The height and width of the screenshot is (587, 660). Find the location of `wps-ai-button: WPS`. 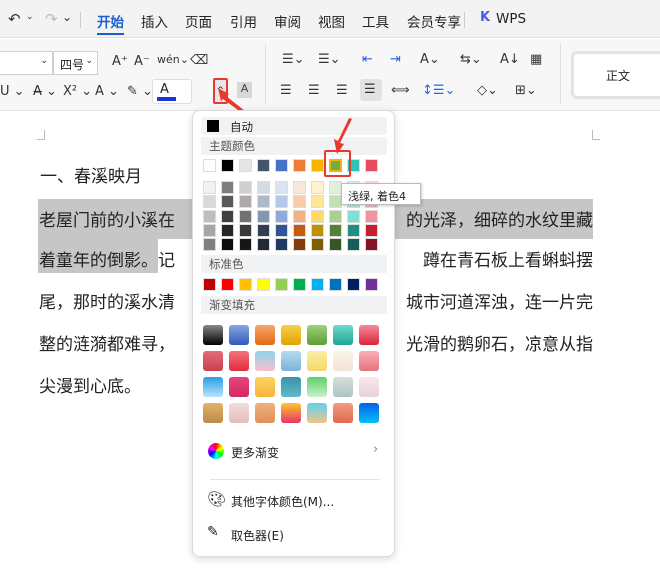

wps-ai-button: WPS is located at coordinates (511, 19).